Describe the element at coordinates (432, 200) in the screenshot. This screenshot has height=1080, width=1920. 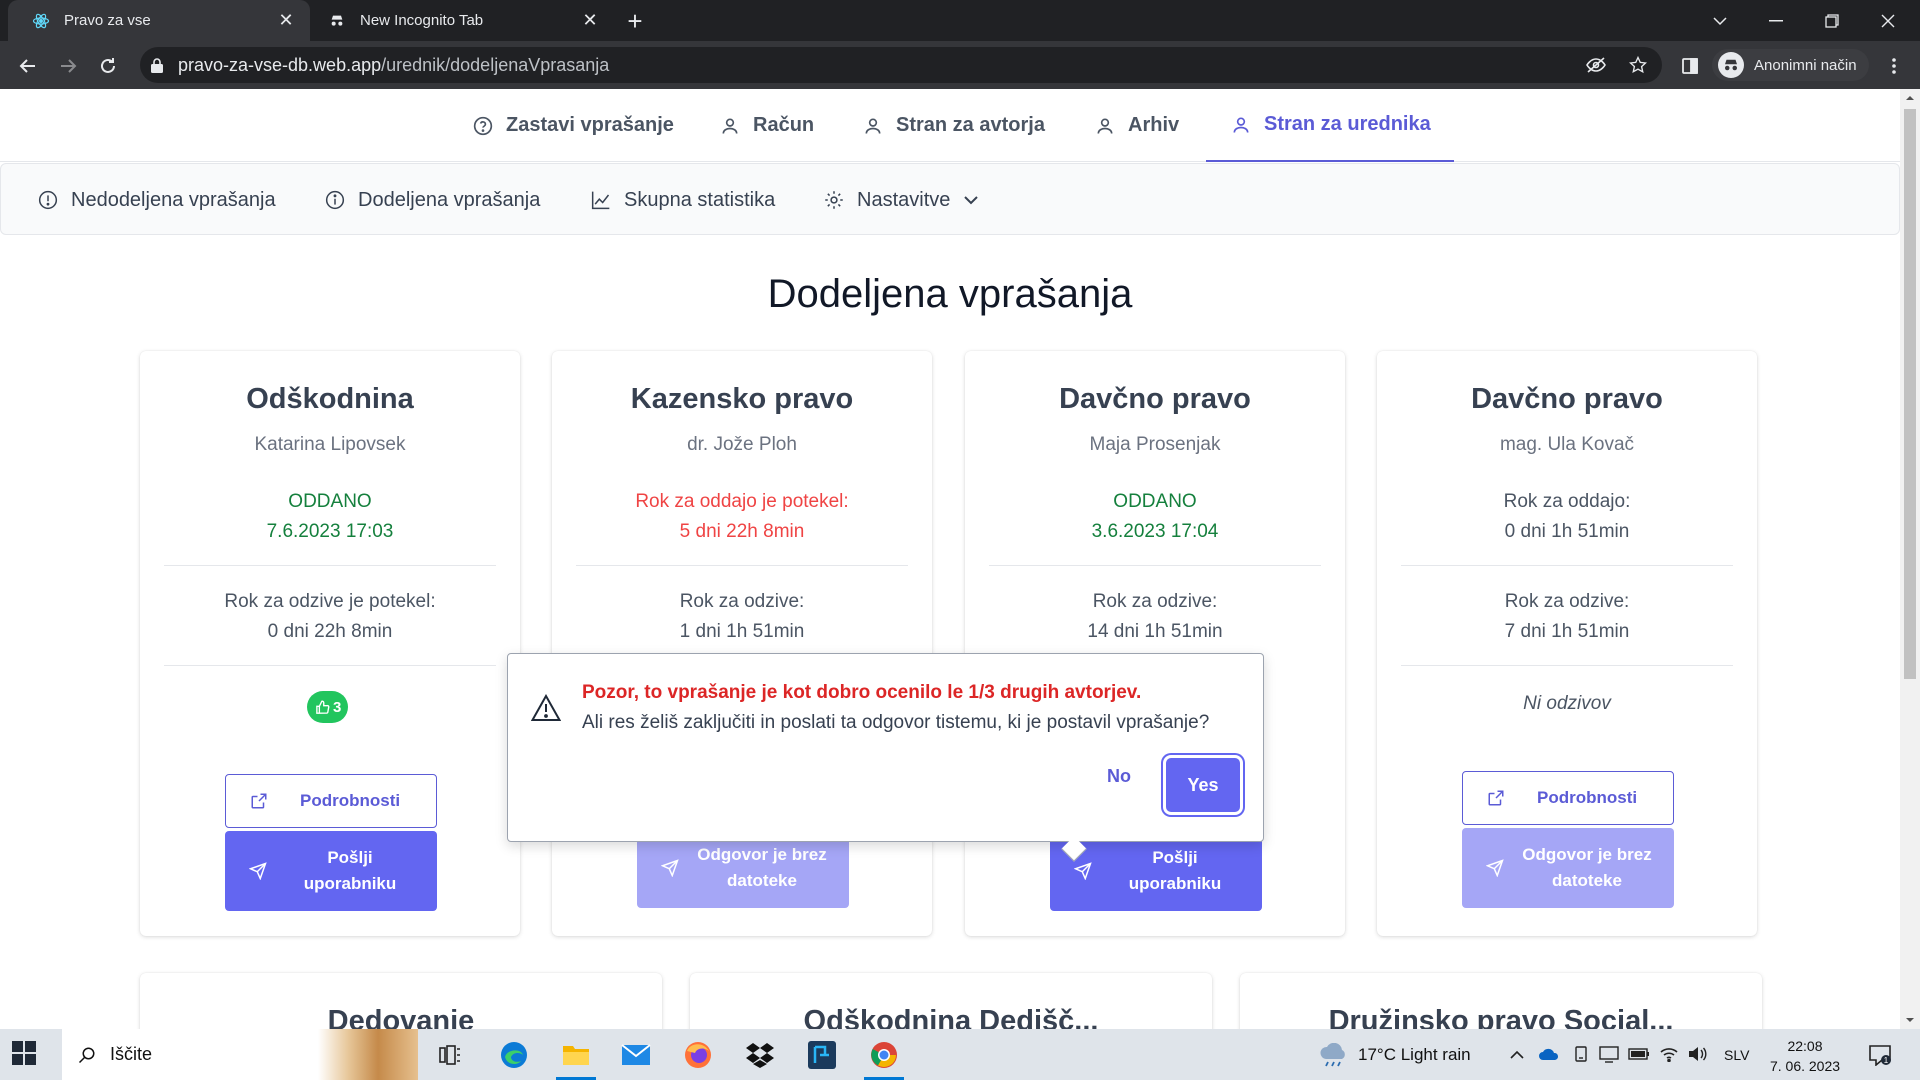
I see `subnav-dodeljena: Dodeljena vprašanja` at that location.